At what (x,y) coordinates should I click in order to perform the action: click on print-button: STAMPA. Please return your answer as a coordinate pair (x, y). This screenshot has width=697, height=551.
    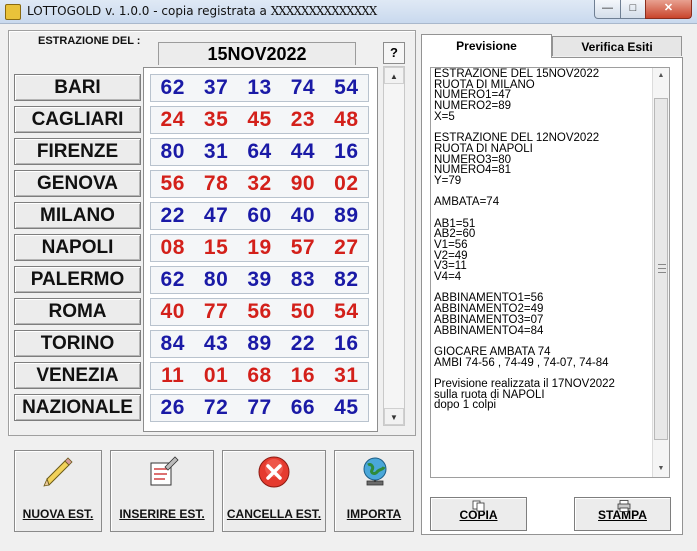
    Looking at the image, I should click on (622, 514).